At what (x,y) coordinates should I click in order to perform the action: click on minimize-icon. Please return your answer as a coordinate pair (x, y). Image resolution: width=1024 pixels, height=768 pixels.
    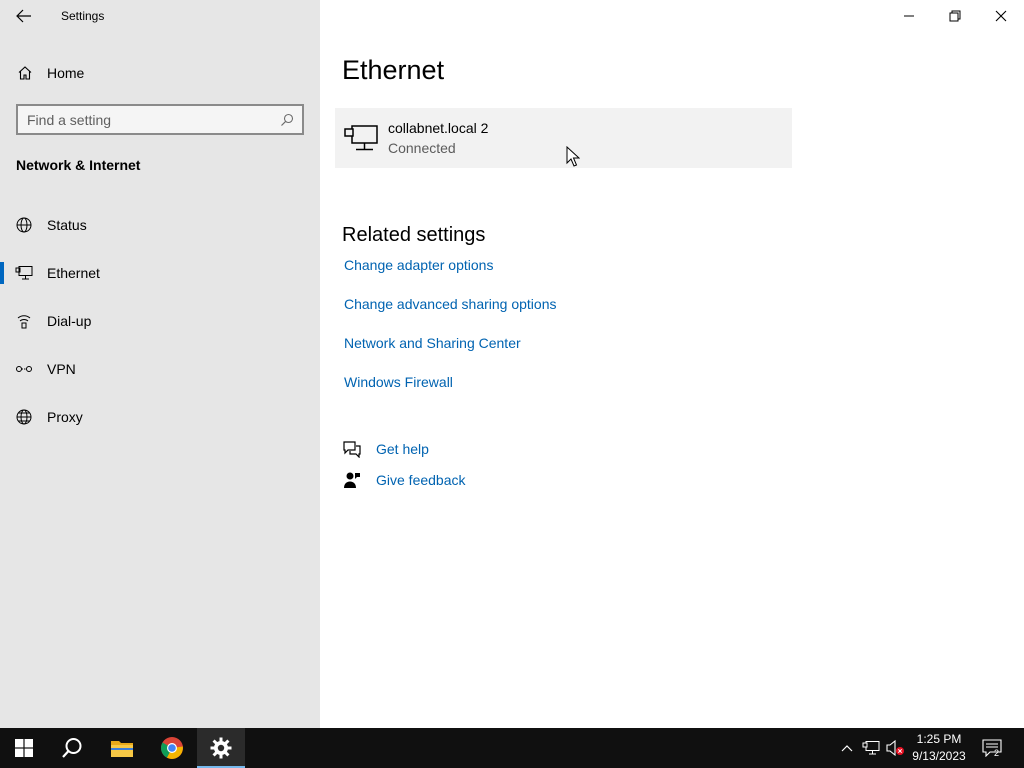
    Looking at the image, I should click on (909, 16).